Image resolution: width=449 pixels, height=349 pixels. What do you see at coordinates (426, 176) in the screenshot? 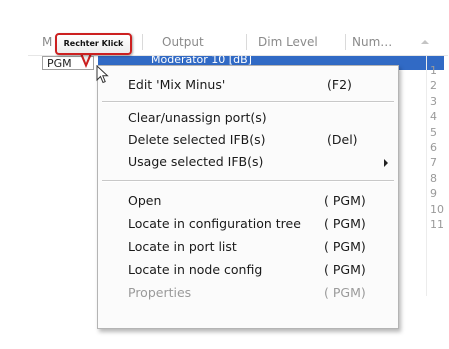
I see `row-number-gutter` at bounding box center [426, 176].